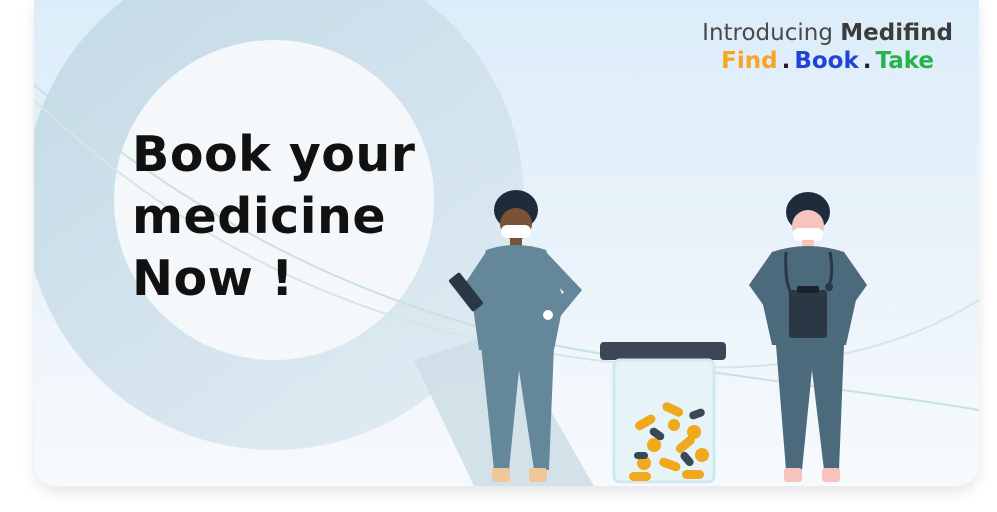 Image resolution: width=997 pixels, height=512 pixels. What do you see at coordinates (808, 337) in the screenshot?
I see `nurse-with-clipboard-icon` at bounding box center [808, 337].